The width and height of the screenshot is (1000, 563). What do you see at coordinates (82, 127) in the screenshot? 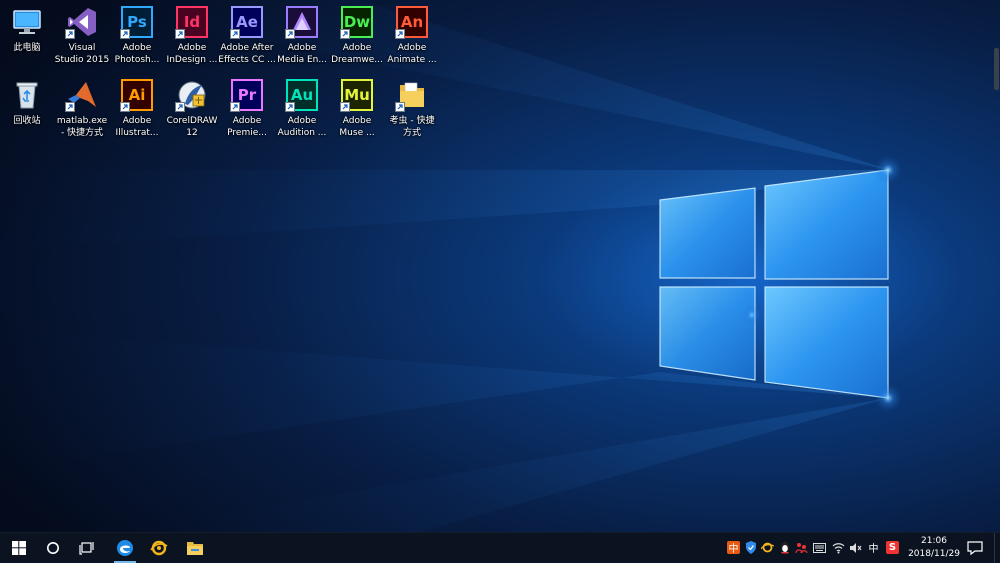
I see `desktop-icon-label: matlab.exe - 快捷方式` at bounding box center [82, 127].